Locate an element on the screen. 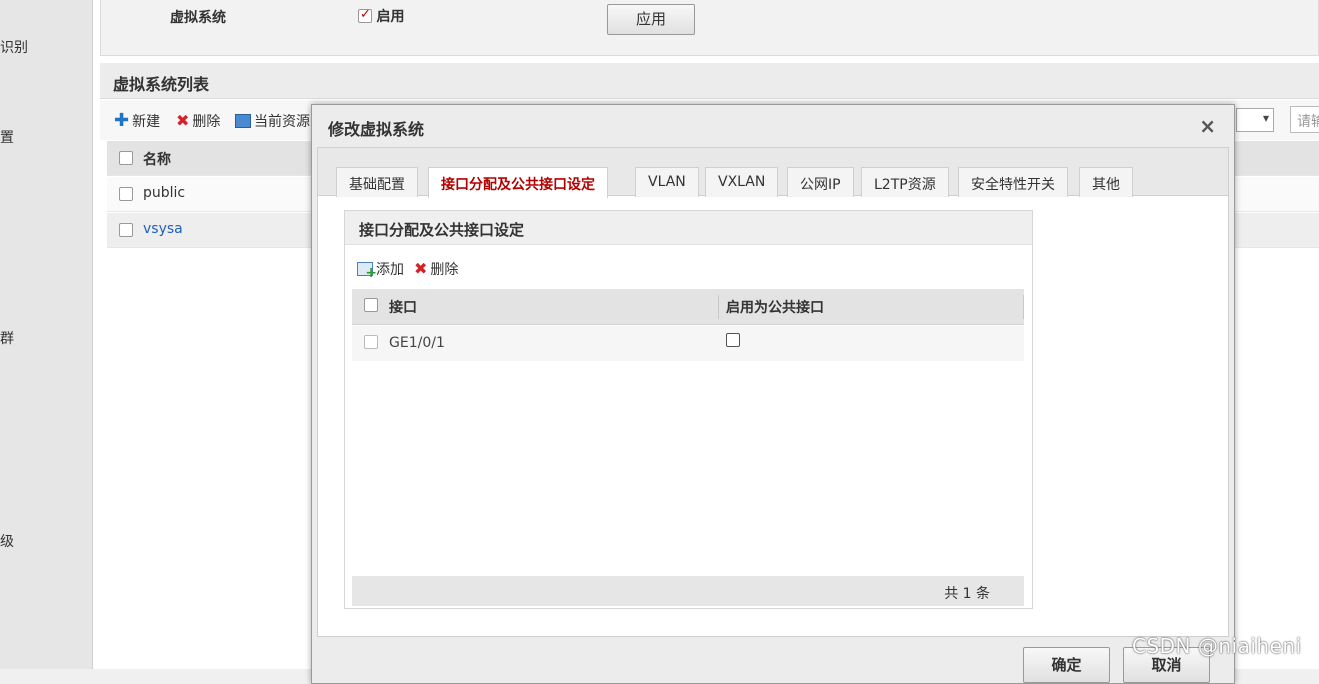  tab-security-features: 安全特性开关 is located at coordinates (1013, 182).